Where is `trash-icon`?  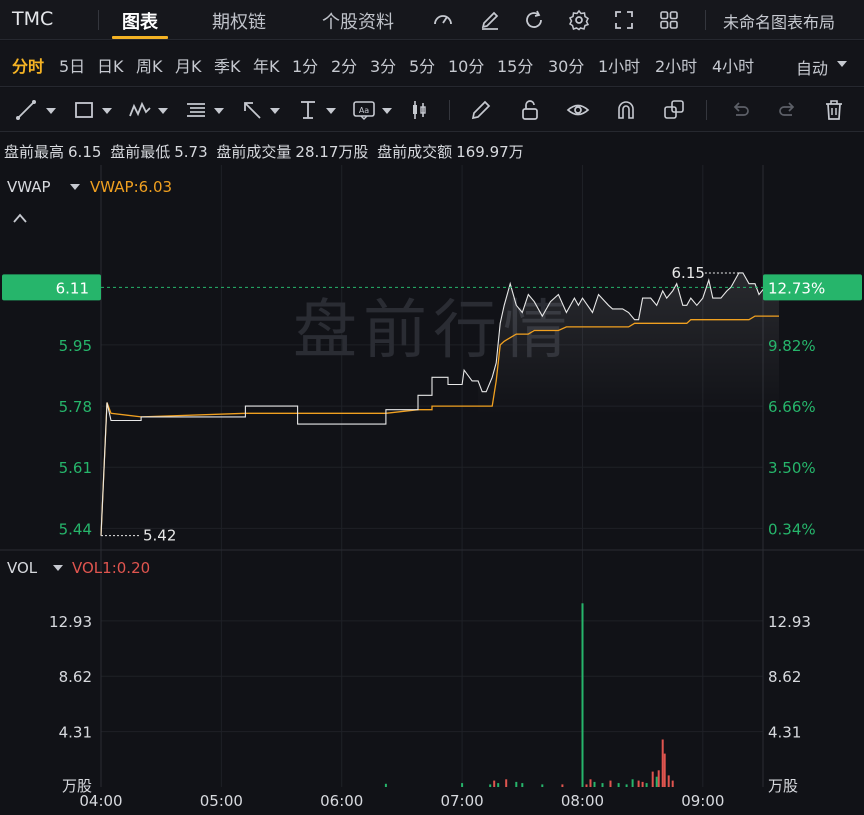
trash-icon is located at coordinates (834, 110).